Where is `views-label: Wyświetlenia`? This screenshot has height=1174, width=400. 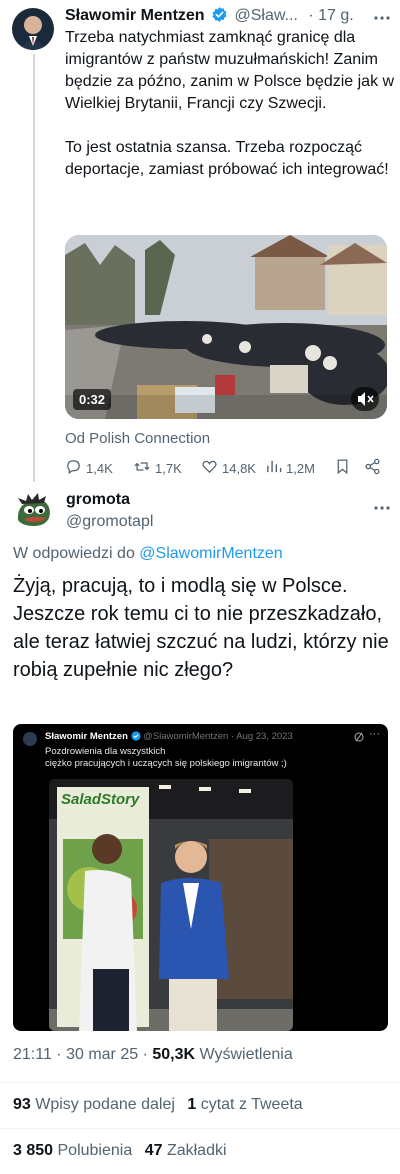 views-label: Wyświetlenia is located at coordinates (246, 1054).